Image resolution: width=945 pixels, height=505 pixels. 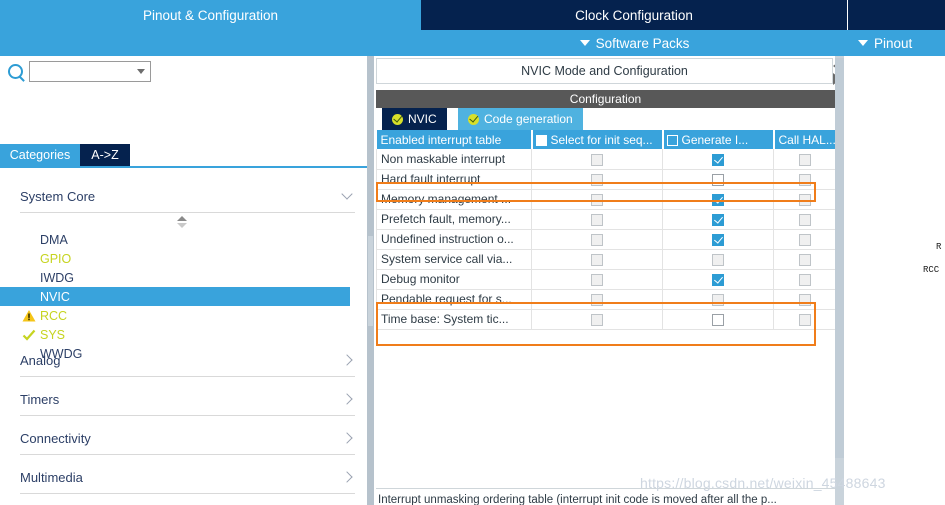 What do you see at coordinates (40, 155) in the screenshot?
I see `tab-categories: Categories` at bounding box center [40, 155].